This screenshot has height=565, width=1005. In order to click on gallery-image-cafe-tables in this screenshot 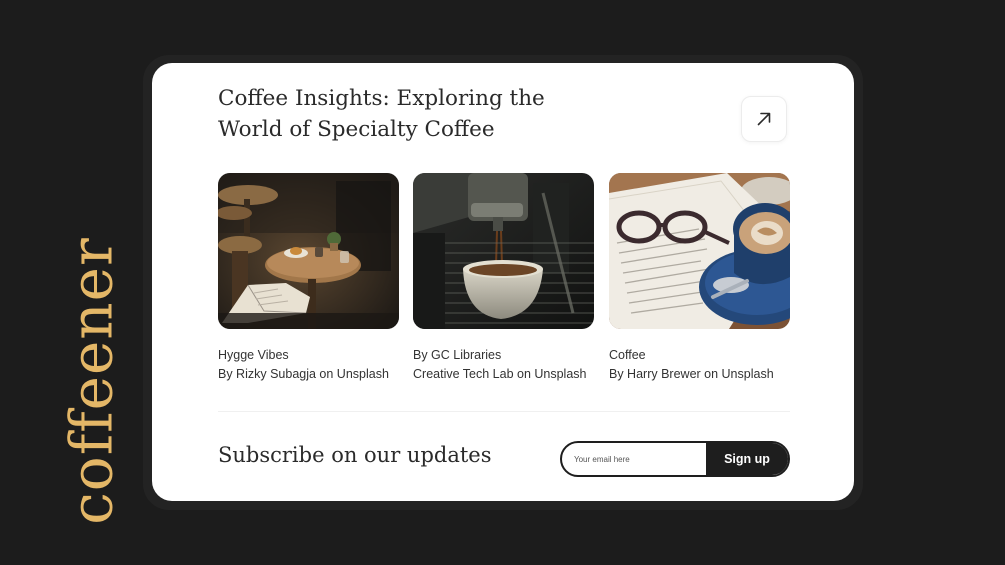, I will do `click(308, 251)`.